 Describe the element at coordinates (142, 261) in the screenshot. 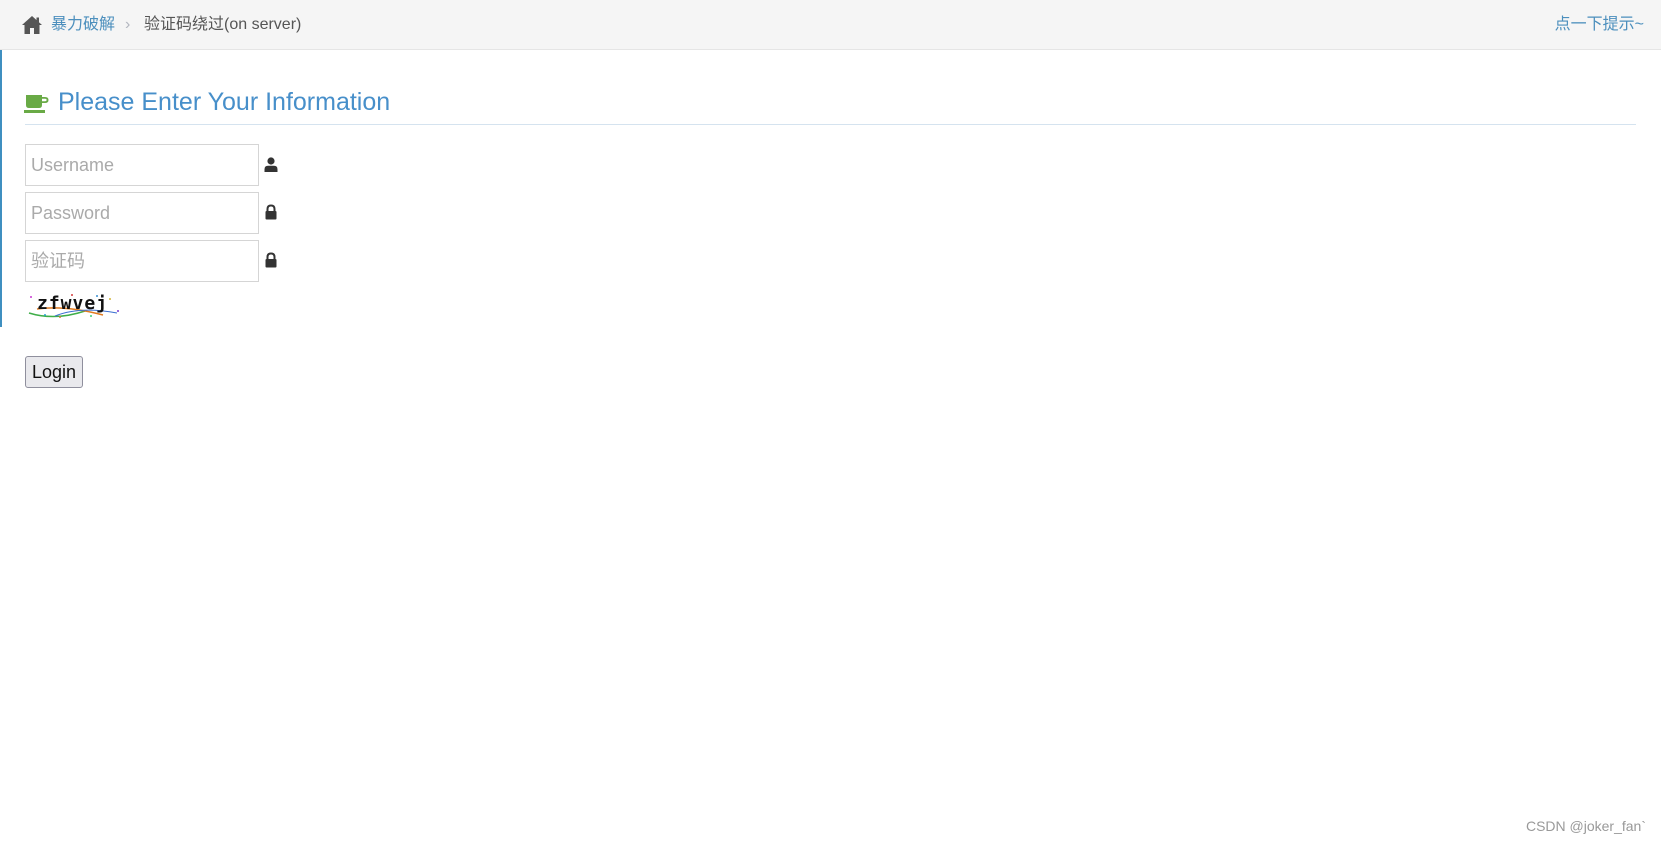

I see `captcha-input` at that location.